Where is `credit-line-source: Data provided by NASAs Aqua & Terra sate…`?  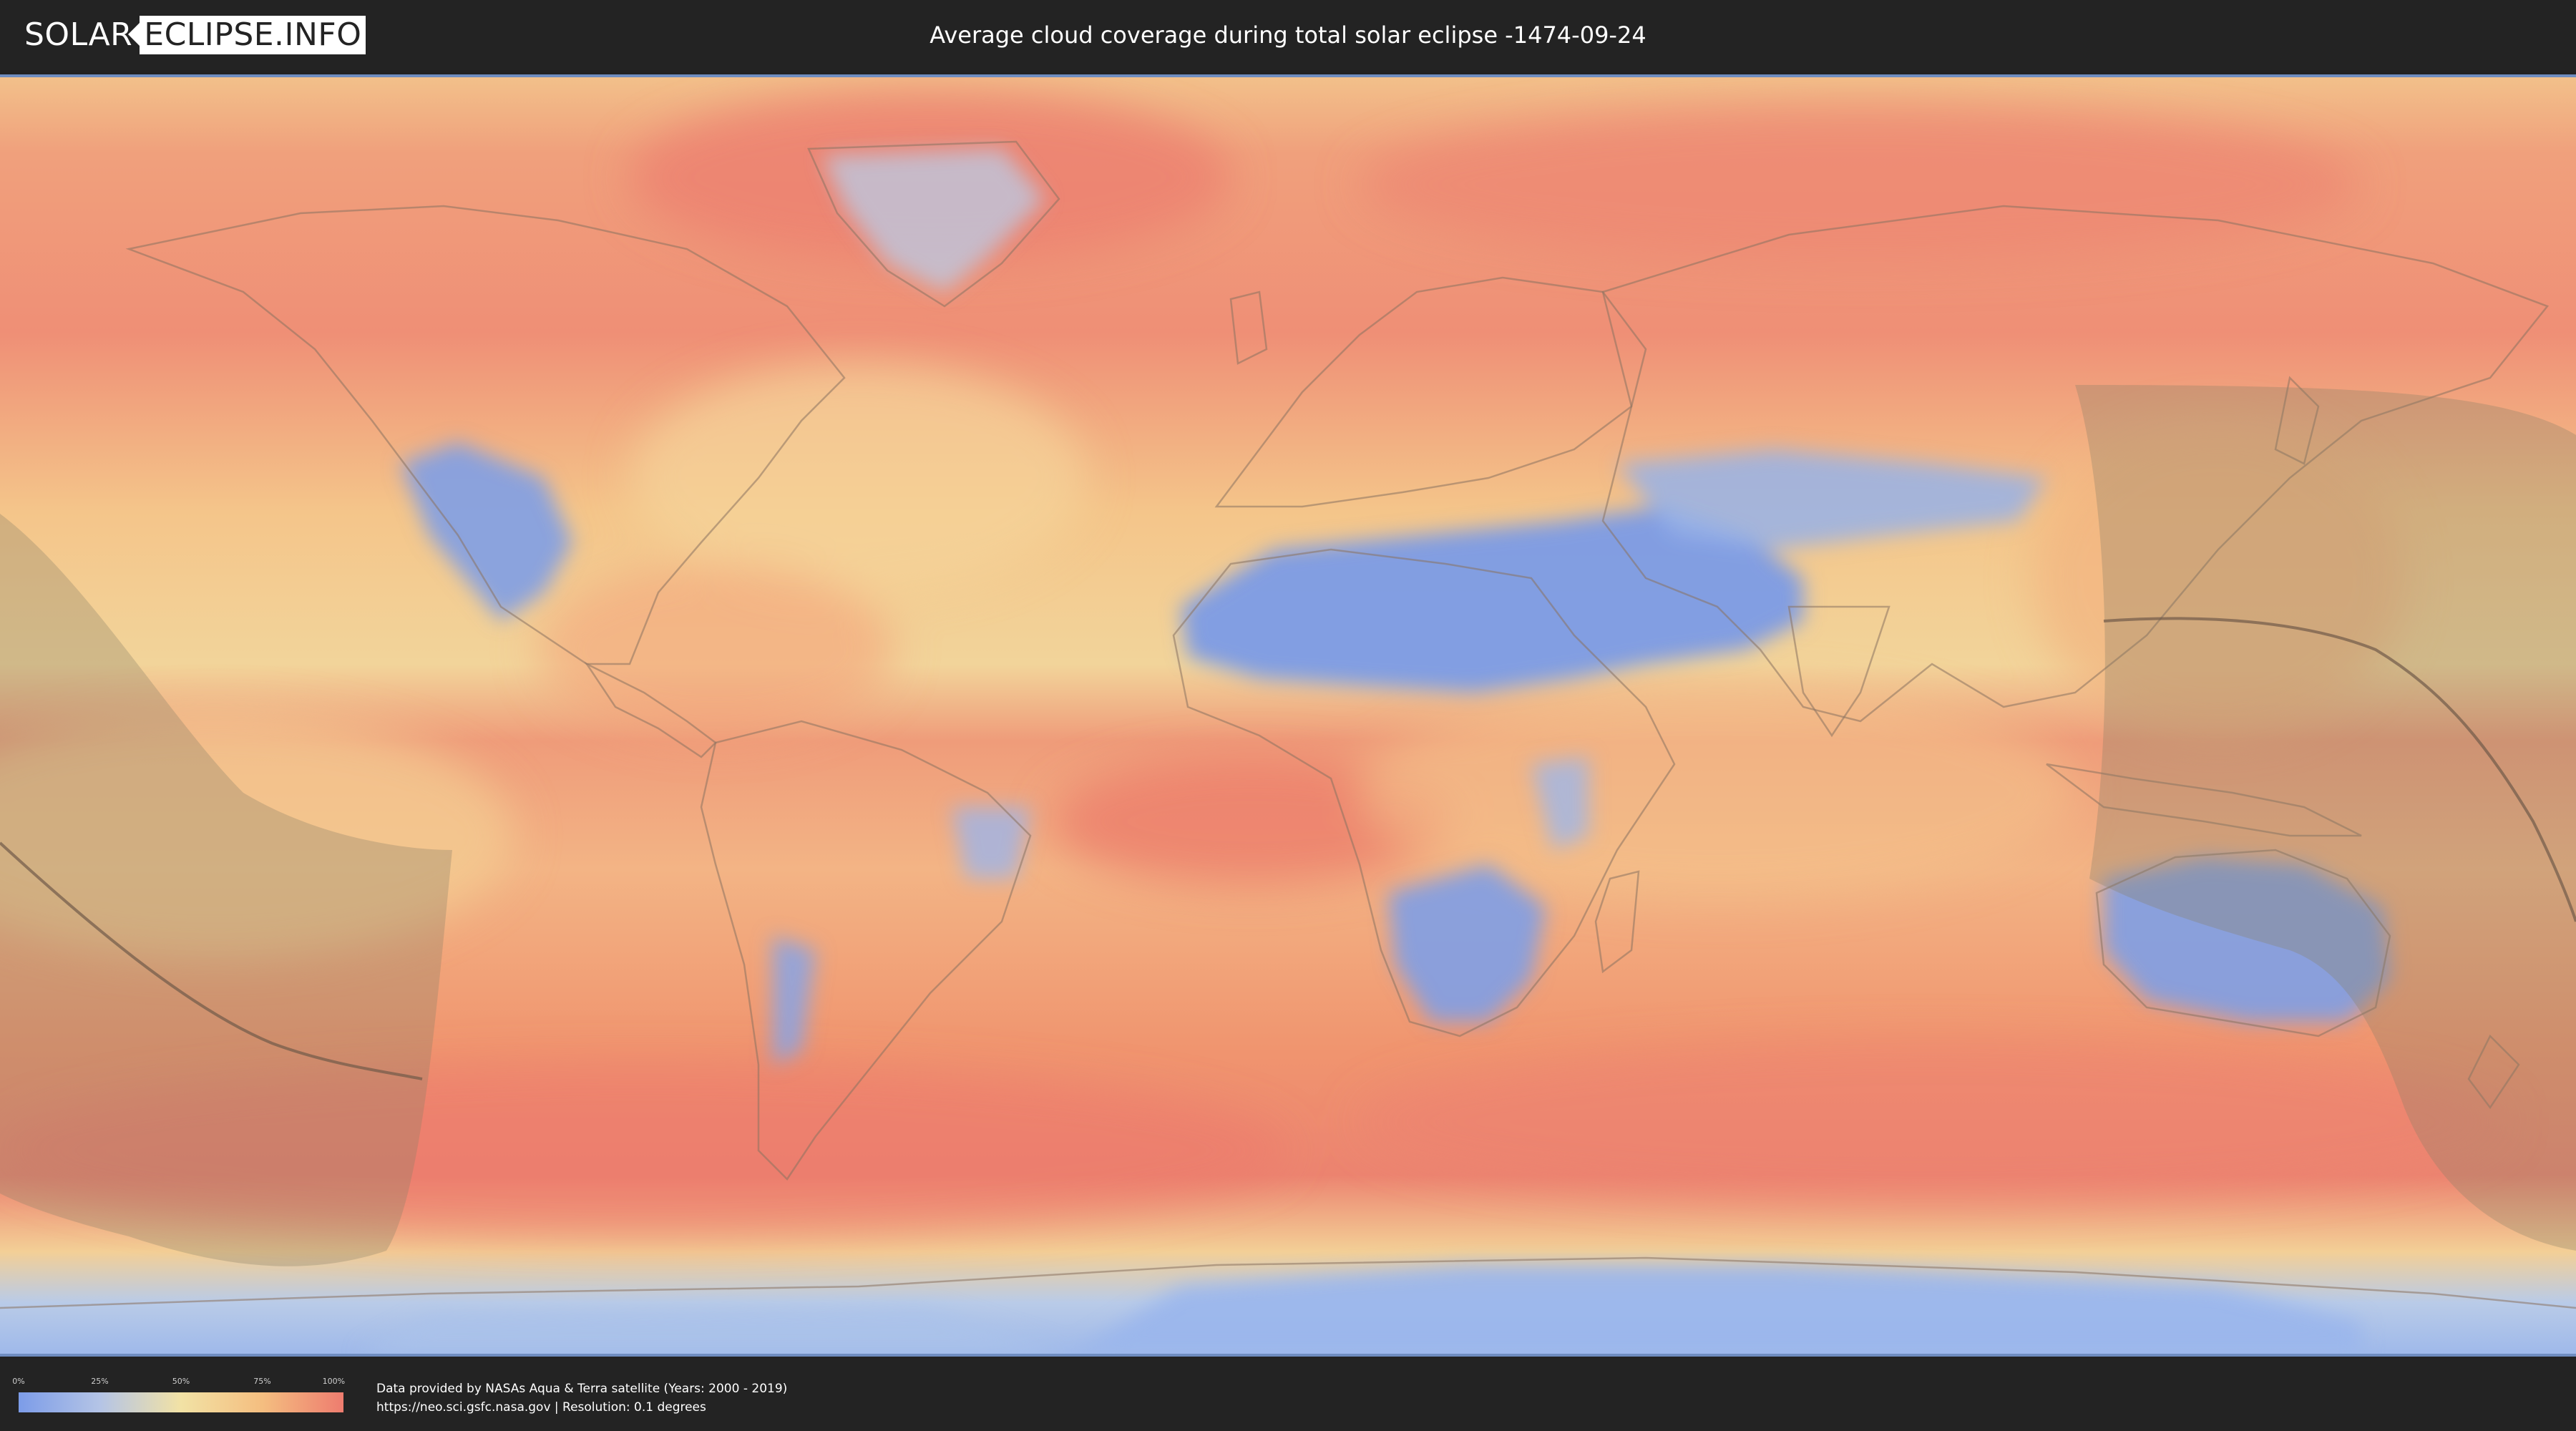 credit-line-source: Data provided by NASAs Aqua & Terra sate… is located at coordinates (582, 1389).